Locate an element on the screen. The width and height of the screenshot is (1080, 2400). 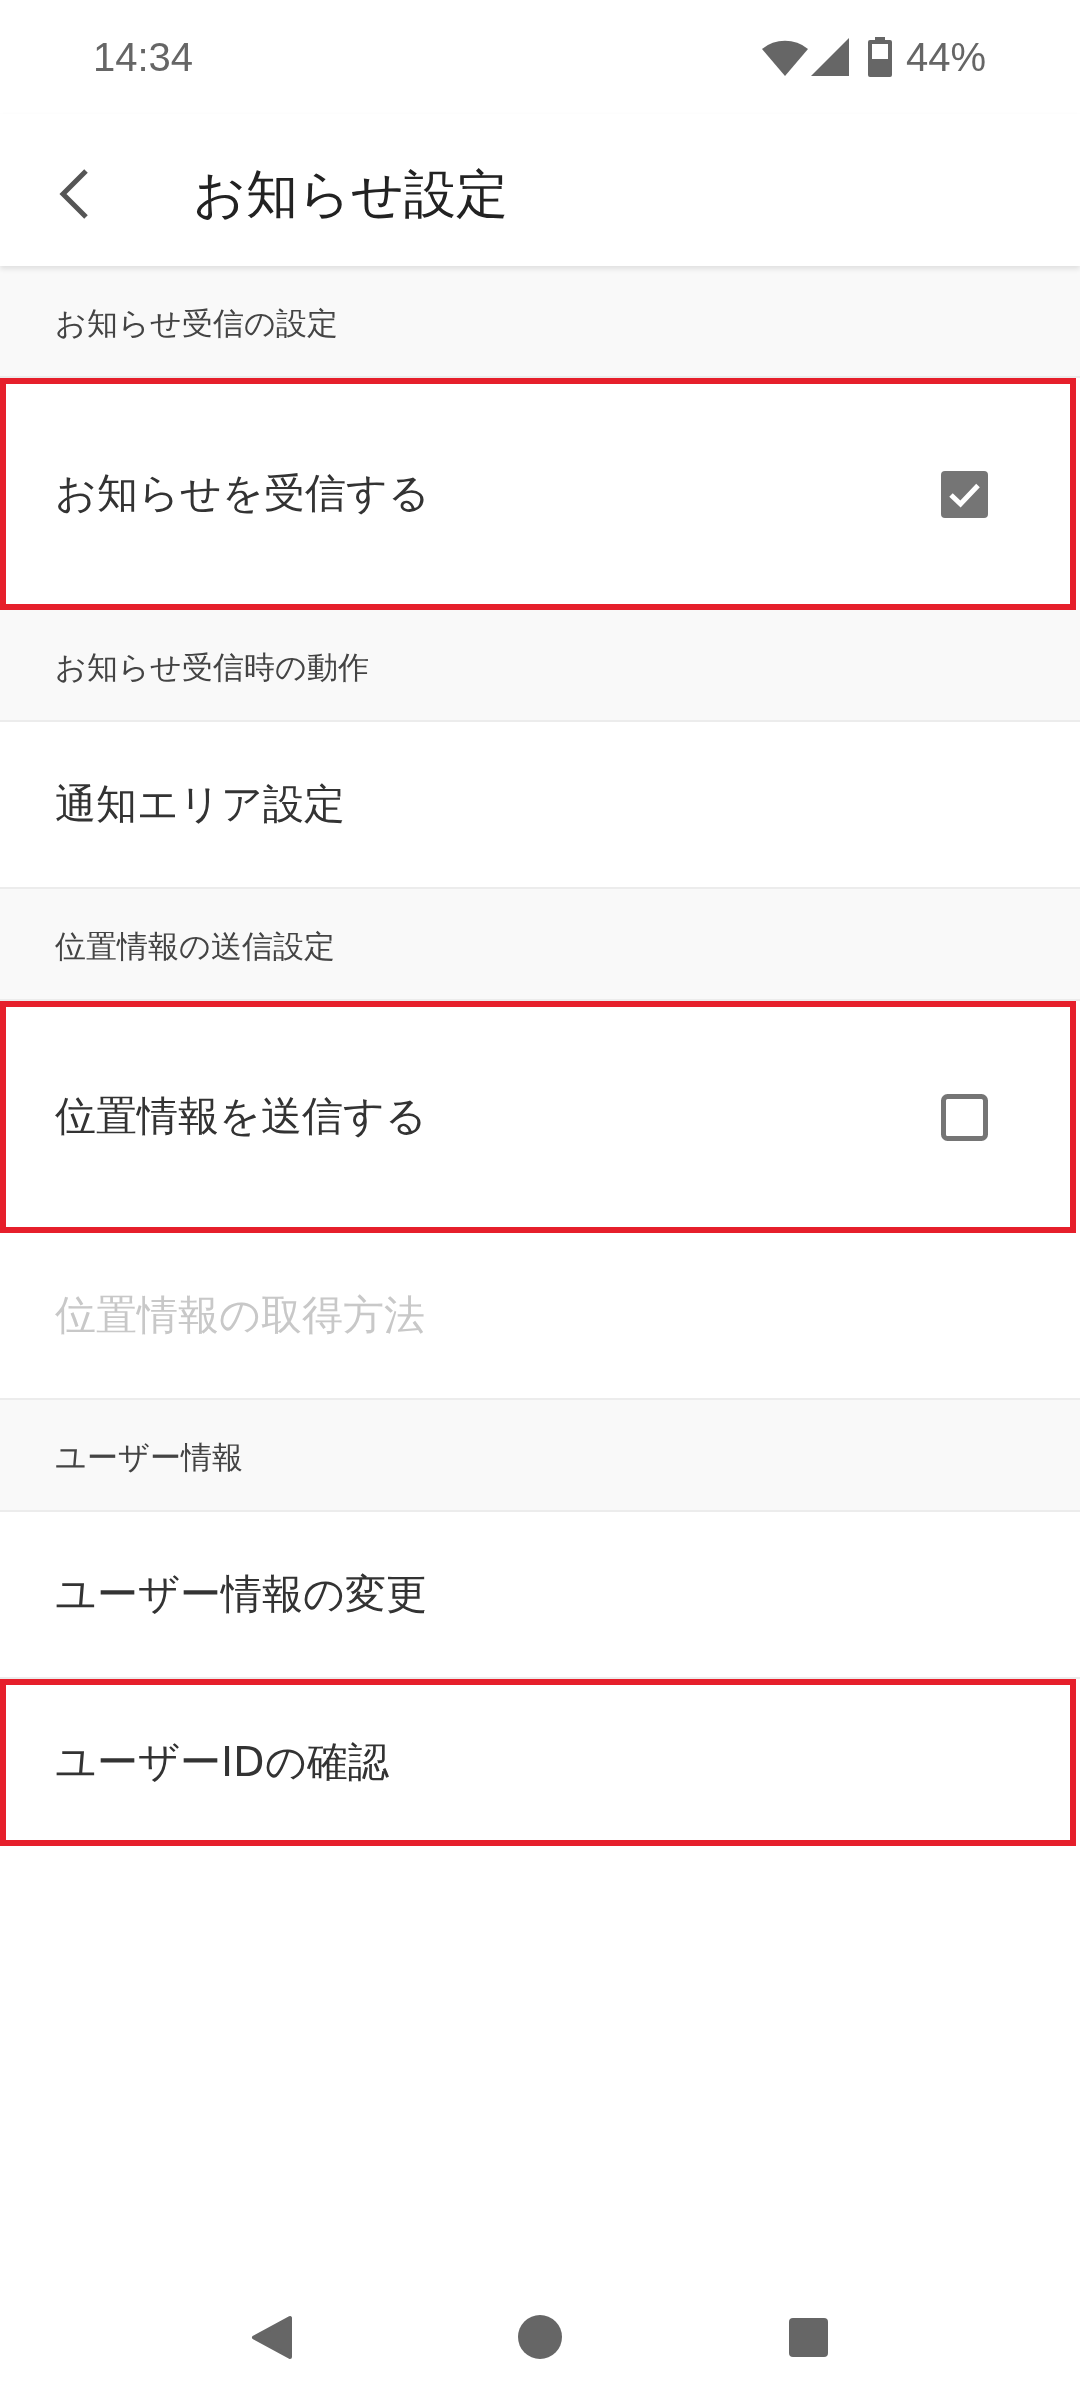
settings-item: 位置情報を送信する is located at coordinates (241, 1117).